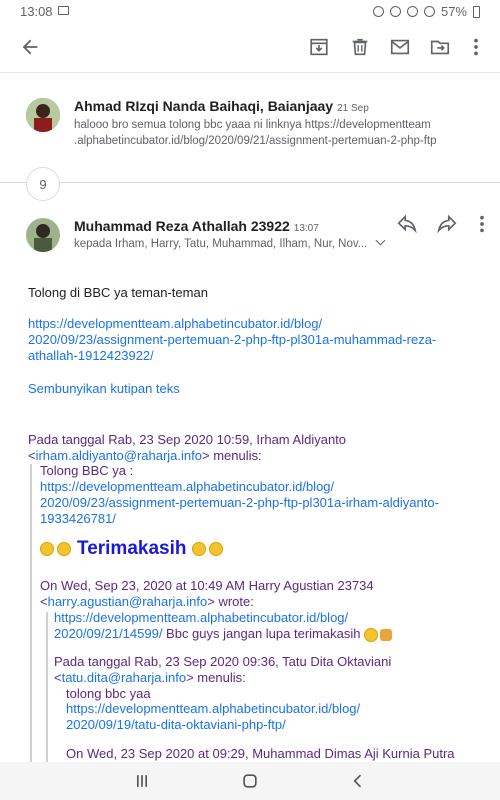 The image size is (500, 800). I want to click on quote-email-link-1: irham.aldiyanto@raharja.info, so click(119, 455).